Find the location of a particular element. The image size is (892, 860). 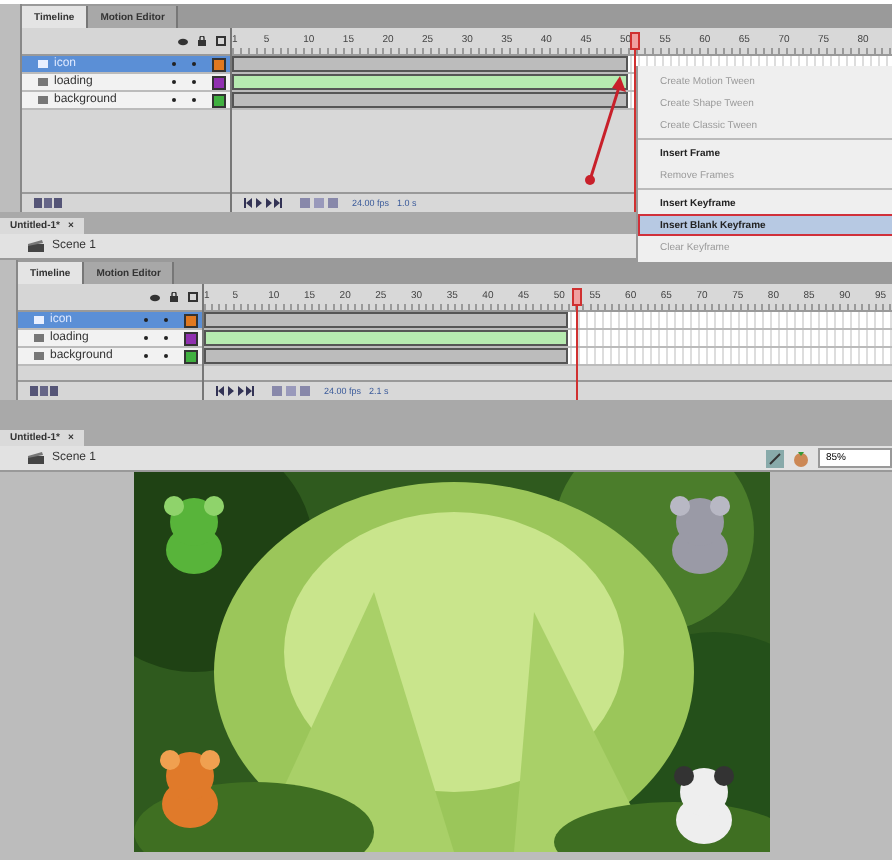

playhead is located at coordinates (576, 344).